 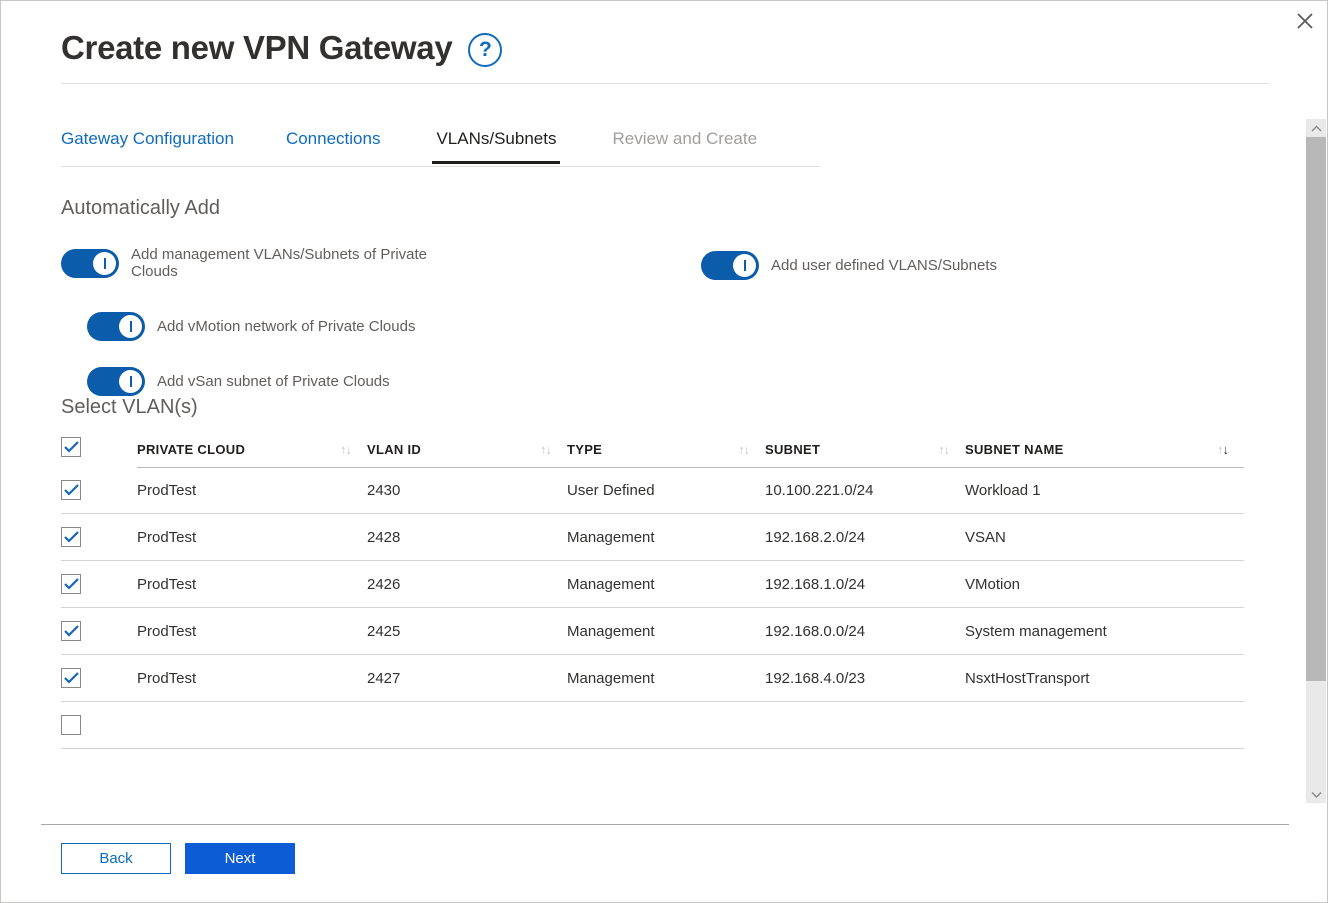 What do you see at coordinates (467, 448) in the screenshot?
I see `column-header-vlan-id: VLAN ID ↑↓` at bounding box center [467, 448].